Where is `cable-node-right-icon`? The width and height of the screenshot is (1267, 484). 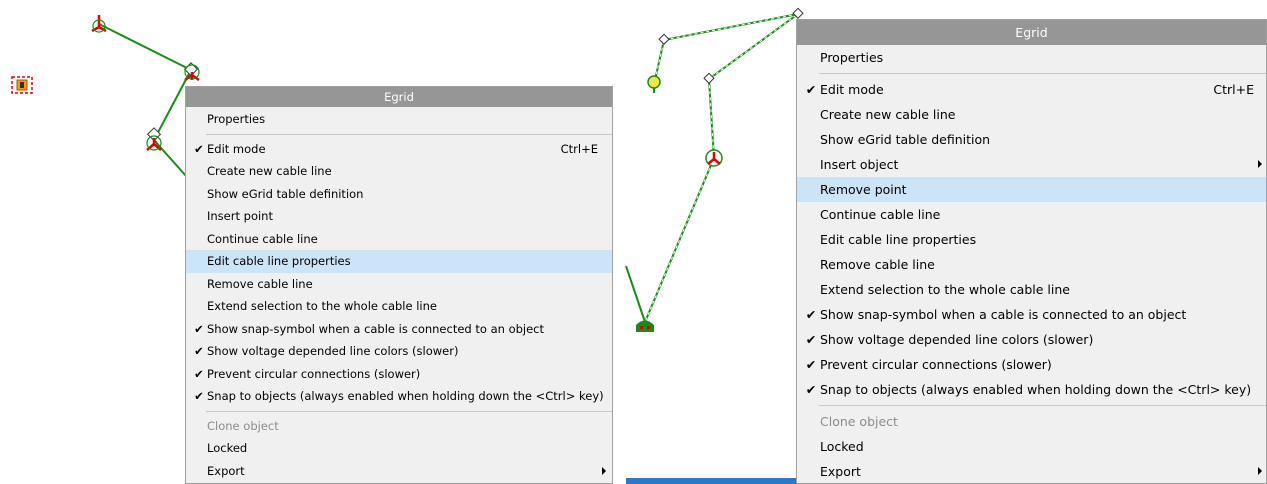 cable-node-right-icon is located at coordinates (714, 158).